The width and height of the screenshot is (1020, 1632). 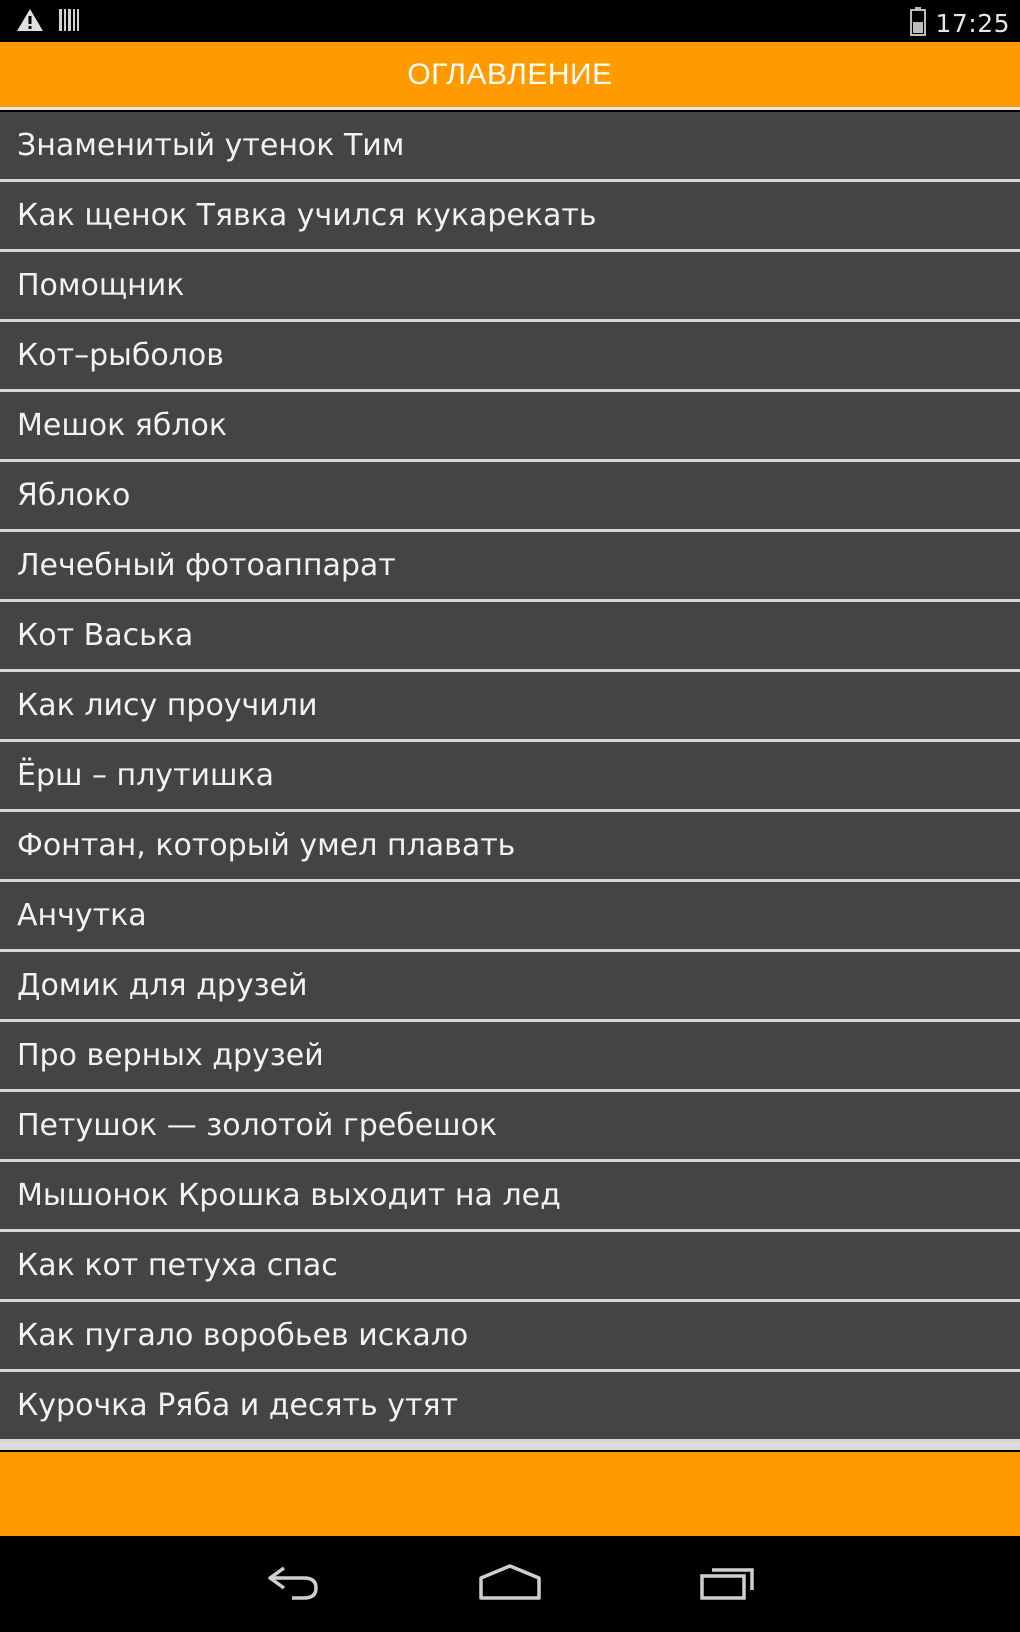 I want to click on clock: 17:25, so click(x=972, y=23).